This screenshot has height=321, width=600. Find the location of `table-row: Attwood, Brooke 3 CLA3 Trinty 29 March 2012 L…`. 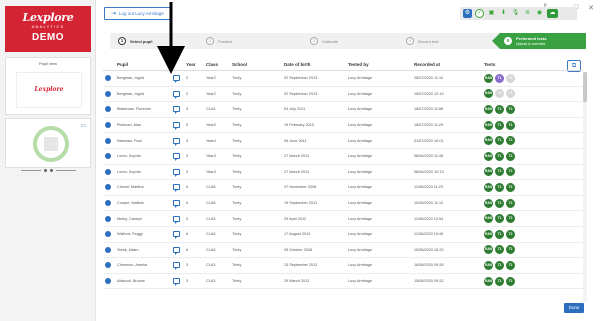

table-row: Attwood, Brooke 3 CLA3 Trinty 29 March 2012 L… is located at coordinates (343, 282).